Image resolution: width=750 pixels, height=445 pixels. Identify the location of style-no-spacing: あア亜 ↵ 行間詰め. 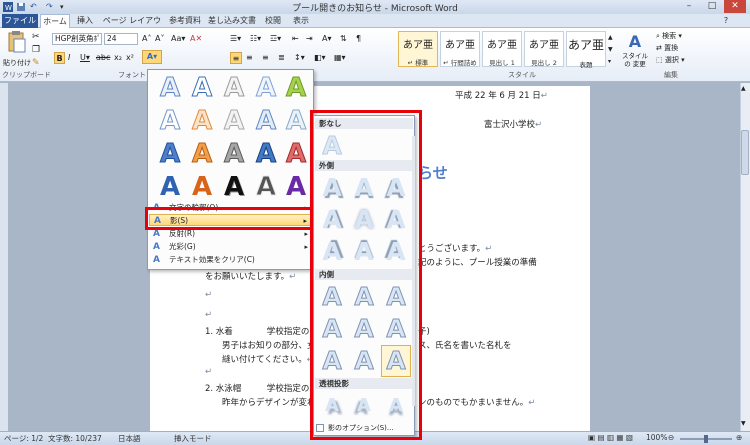
(460, 49).